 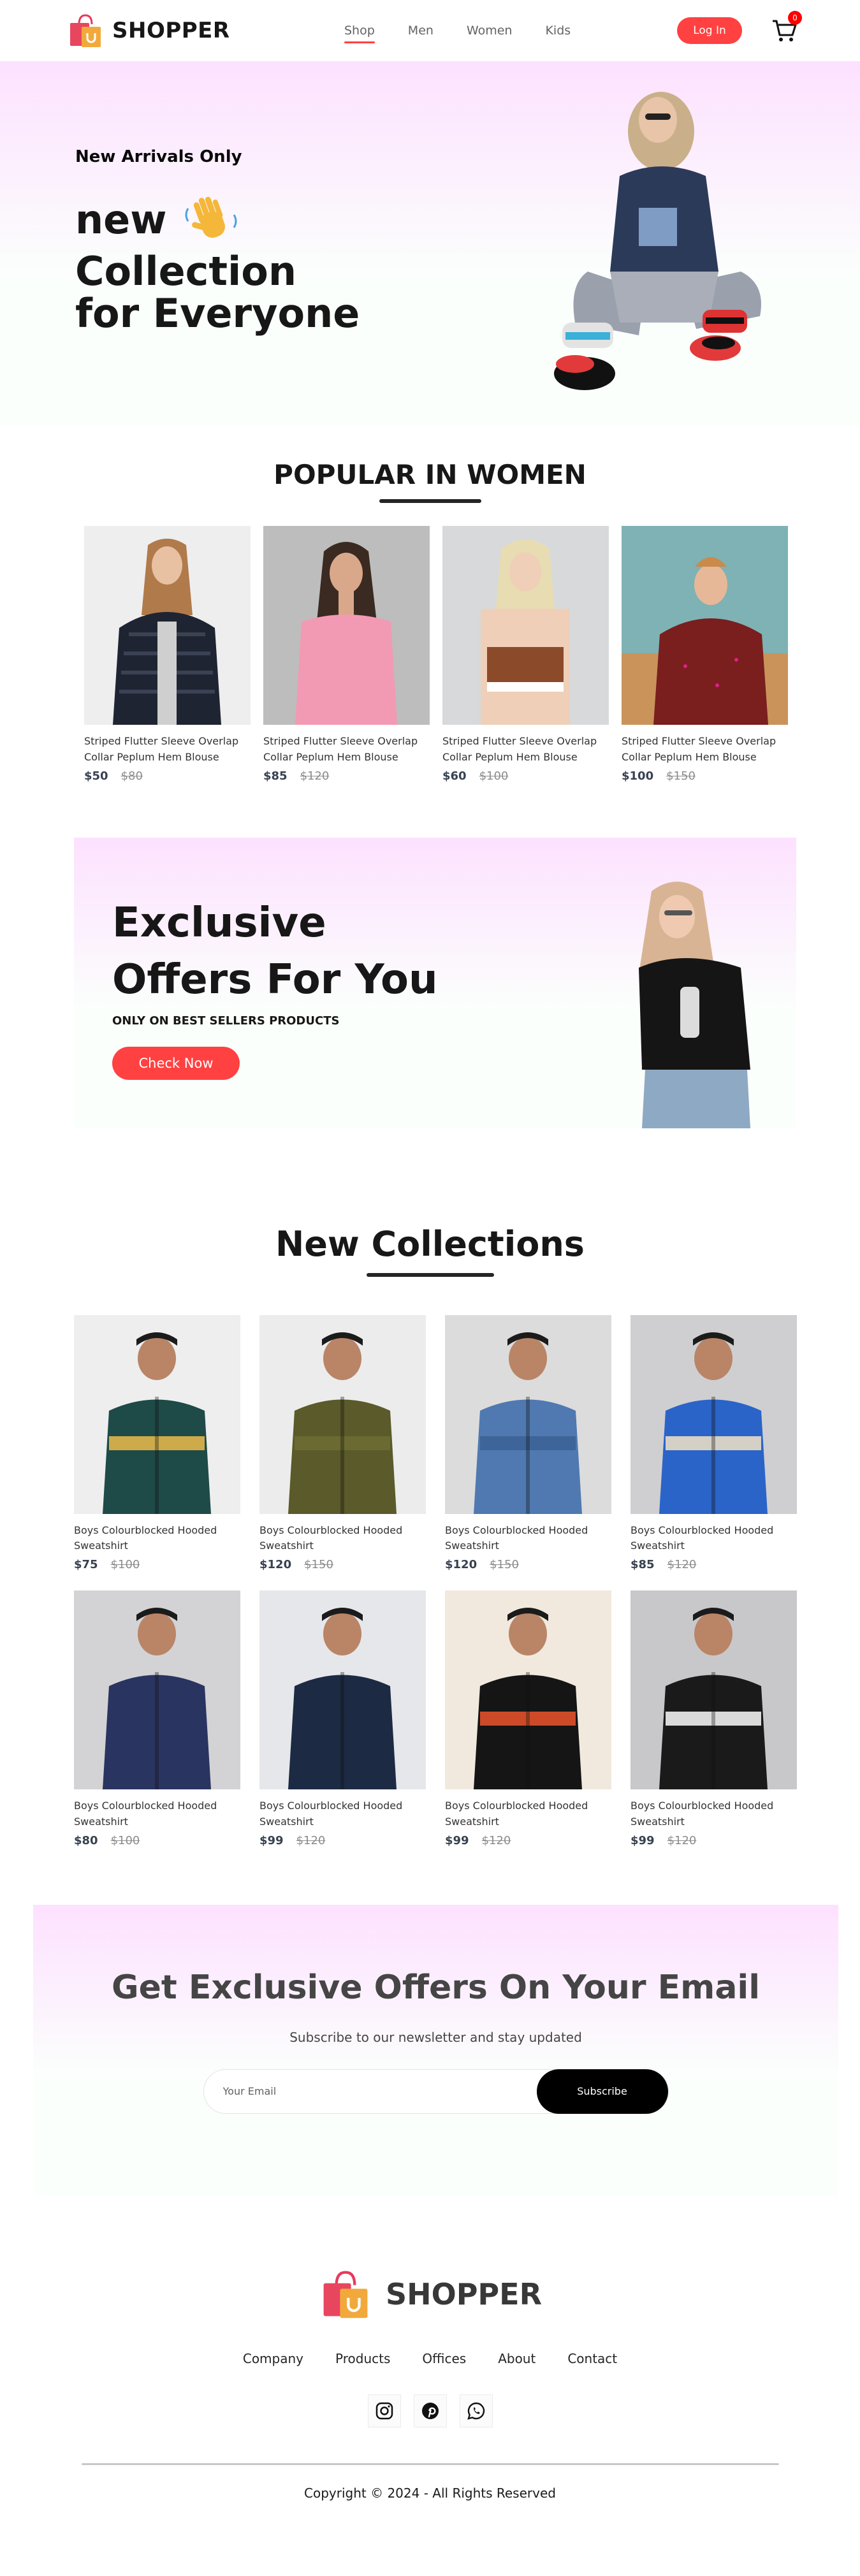 I want to click on product-new-price: $75, so click(x=86, y=1565).